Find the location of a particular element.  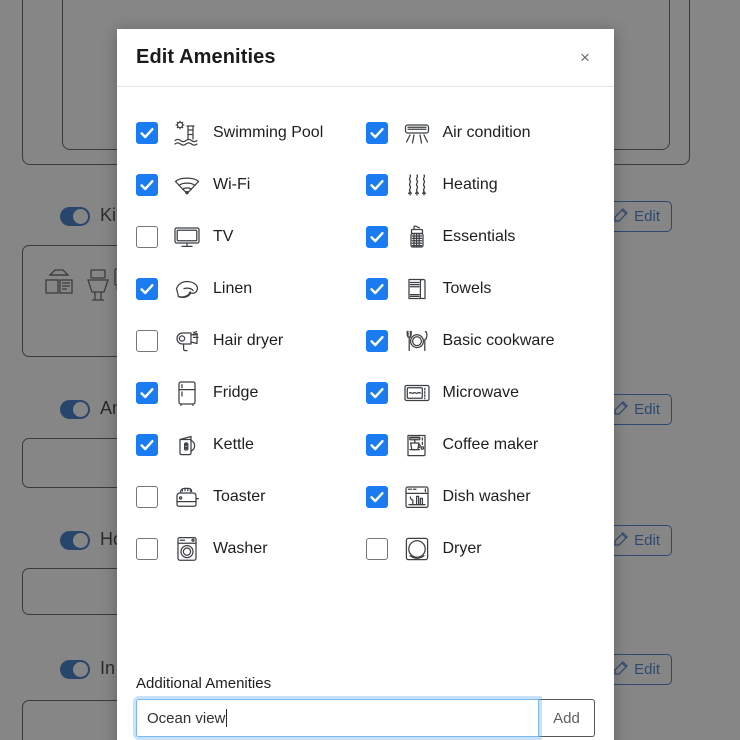

dish-washer-icon is located at coordinates (417, 497).